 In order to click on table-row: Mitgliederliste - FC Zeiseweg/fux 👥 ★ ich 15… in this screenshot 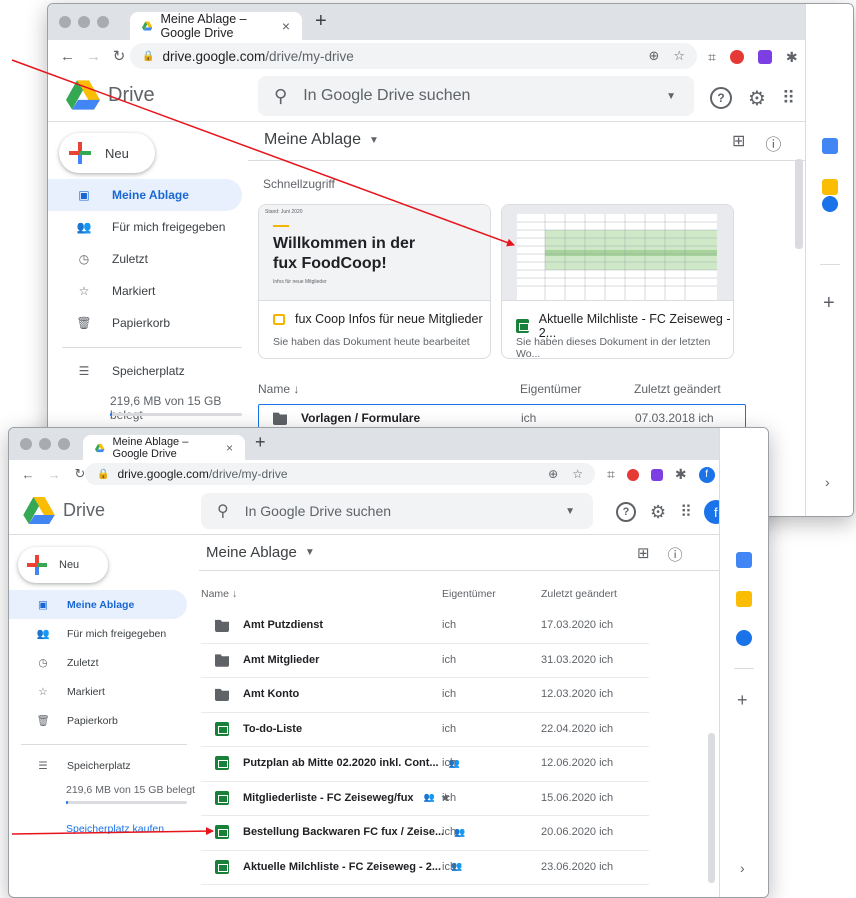, I will do `click(425, 798)`.